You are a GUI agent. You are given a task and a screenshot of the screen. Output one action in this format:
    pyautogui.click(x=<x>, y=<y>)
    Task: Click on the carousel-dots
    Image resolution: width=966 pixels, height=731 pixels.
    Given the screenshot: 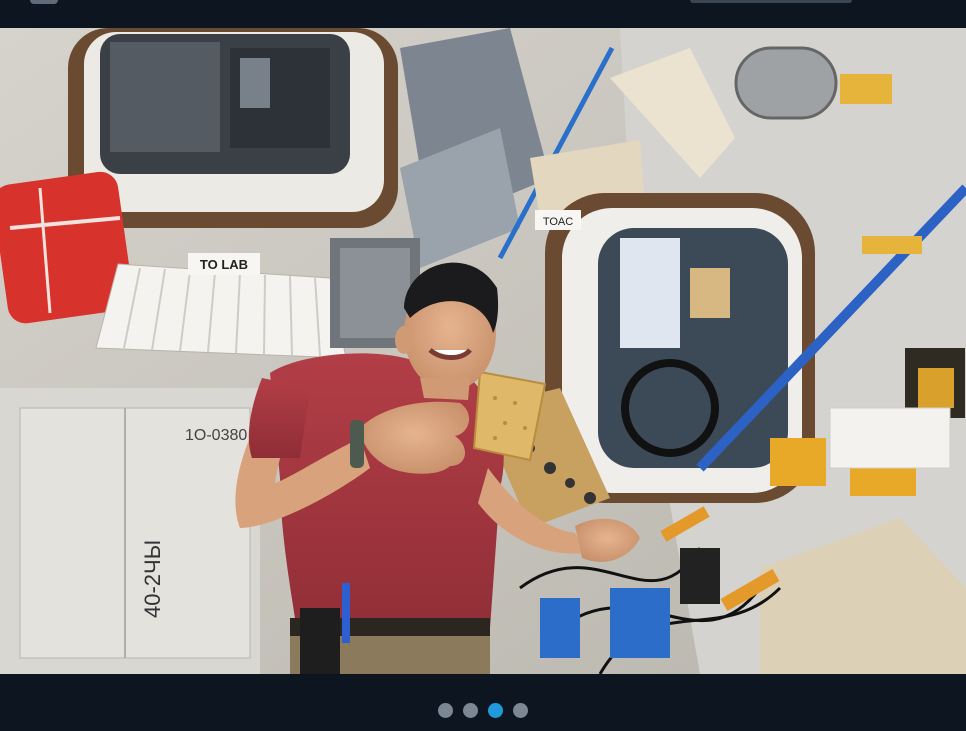 What is the action you would take?
    pyautogui.click(x=483, y=710)
    